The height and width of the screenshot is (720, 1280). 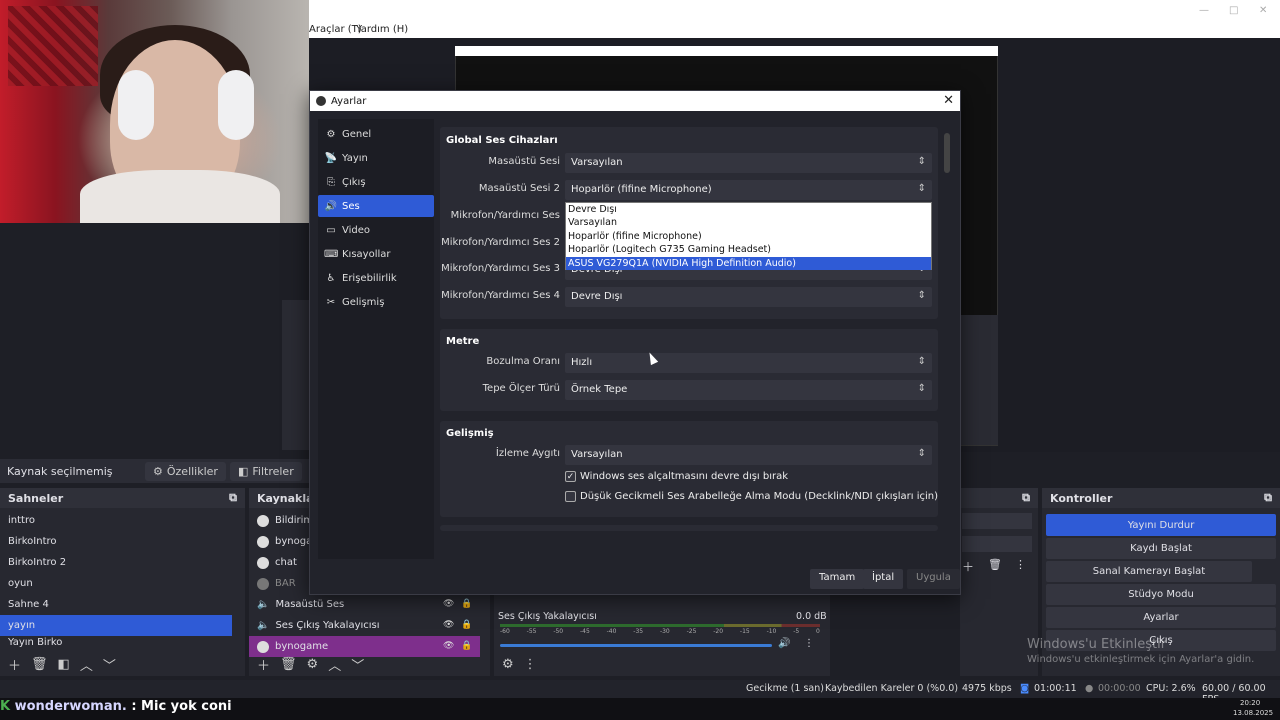 What do you see at coordinates (376, 254) in the screenshot?
I see `sidebar-item-hotkeys: ⌨ Kısayollar` at bounding box center [376, 254].